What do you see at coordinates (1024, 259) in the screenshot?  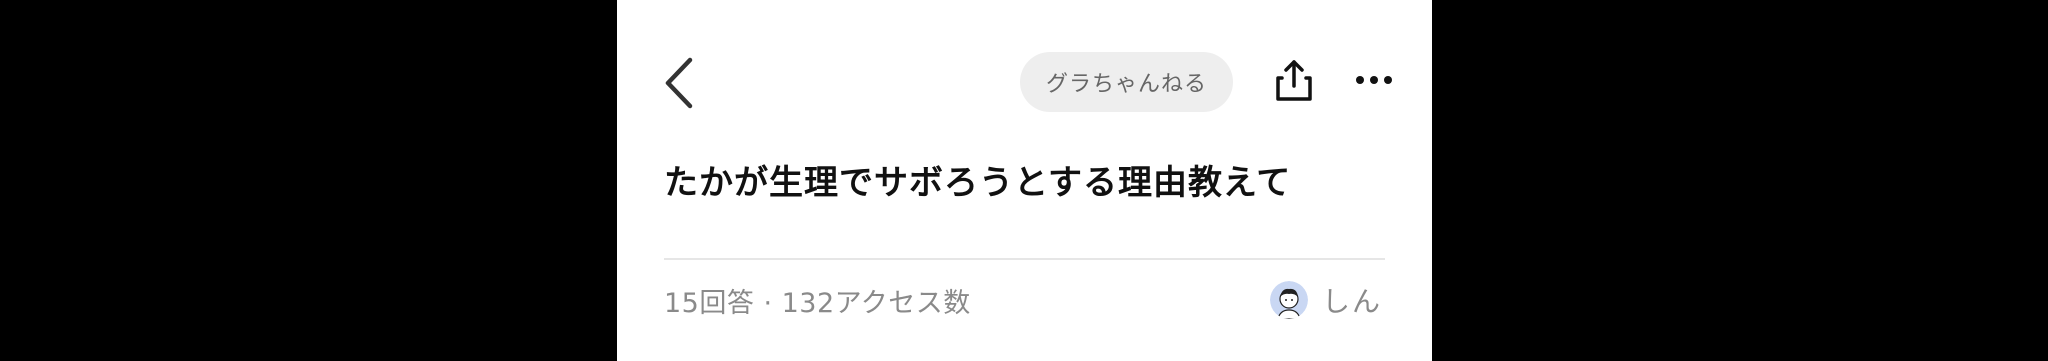 I see `divider` at bounding box center [1024, 259].